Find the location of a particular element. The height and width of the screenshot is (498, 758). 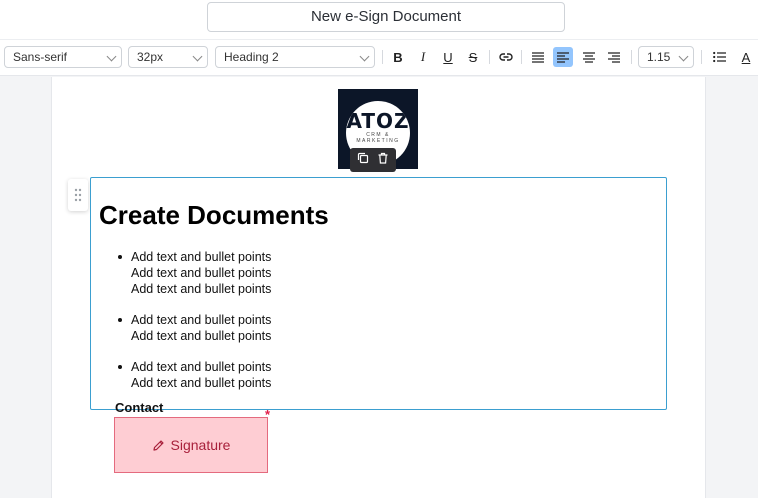

line-height-value: 1.15 is located at coordinates (659, 57).